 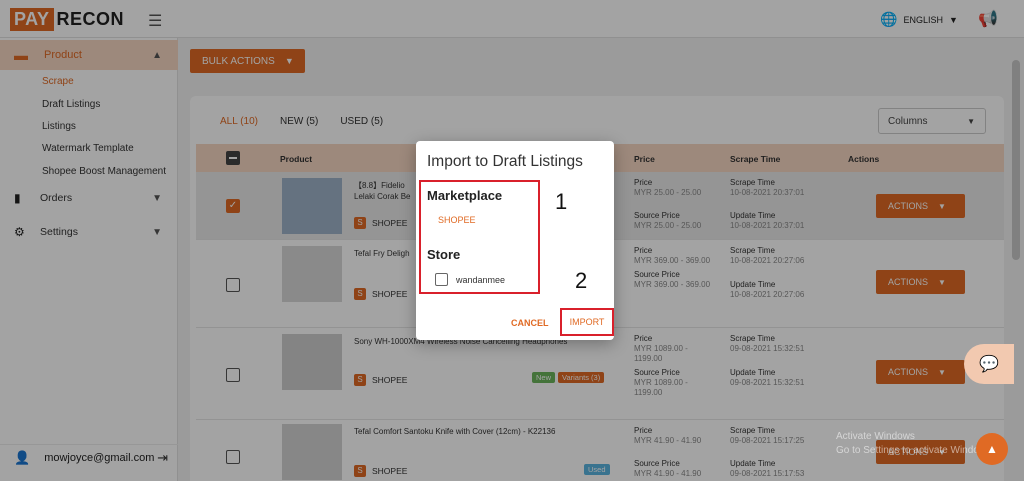 I want to click on annotation-step-2: 2, so click(x=581, y=280).